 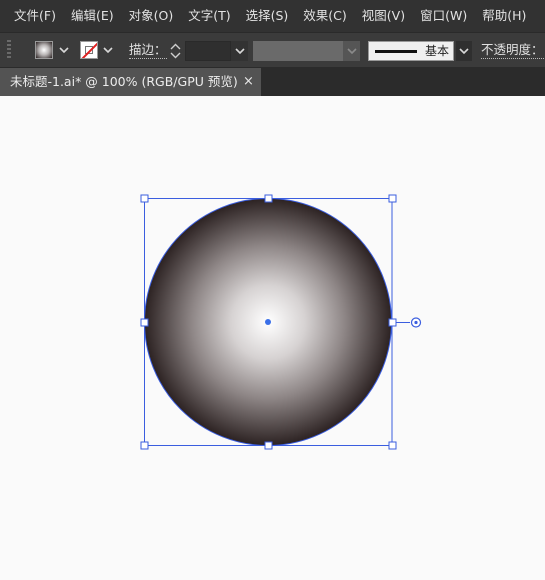 I want to click on no-color-slash-icon, so click(x=89, y=50).